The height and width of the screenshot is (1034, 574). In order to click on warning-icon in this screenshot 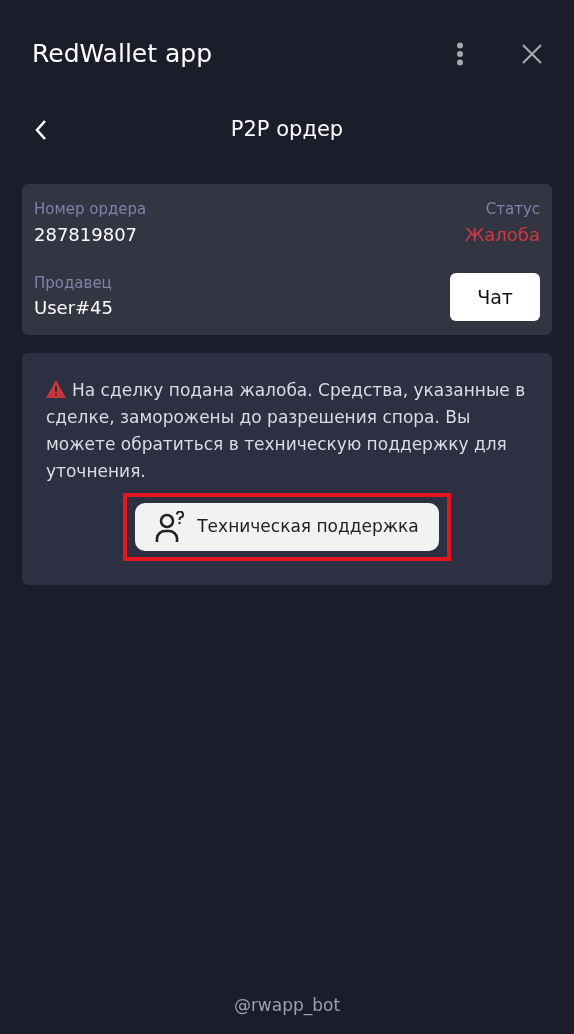, I will do `click(56, 389)`.